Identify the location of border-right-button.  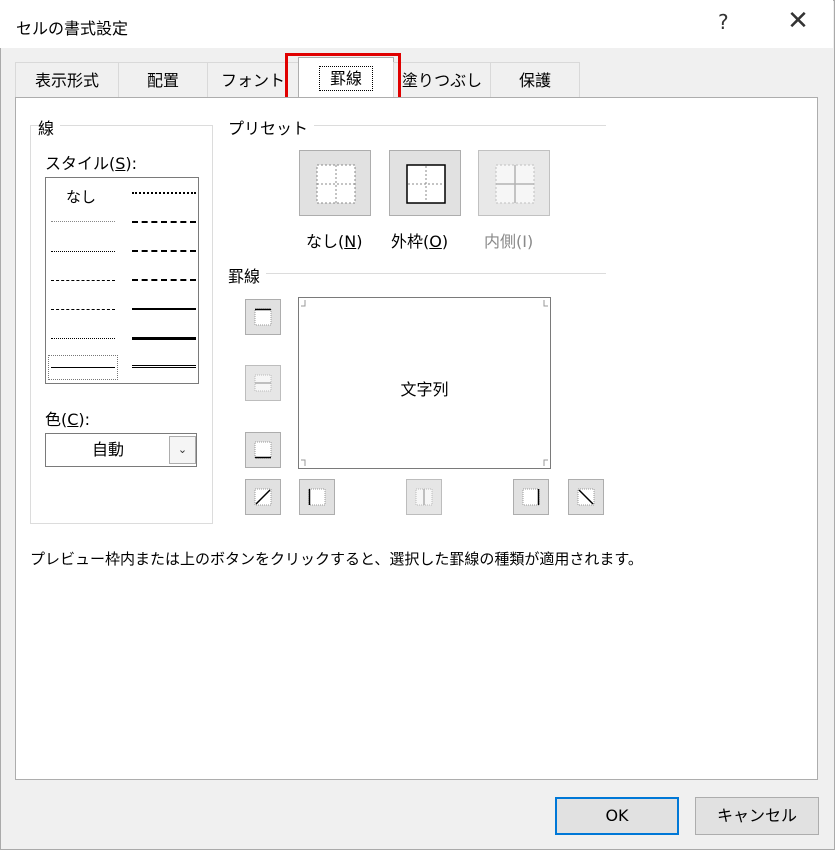
(531, 497).